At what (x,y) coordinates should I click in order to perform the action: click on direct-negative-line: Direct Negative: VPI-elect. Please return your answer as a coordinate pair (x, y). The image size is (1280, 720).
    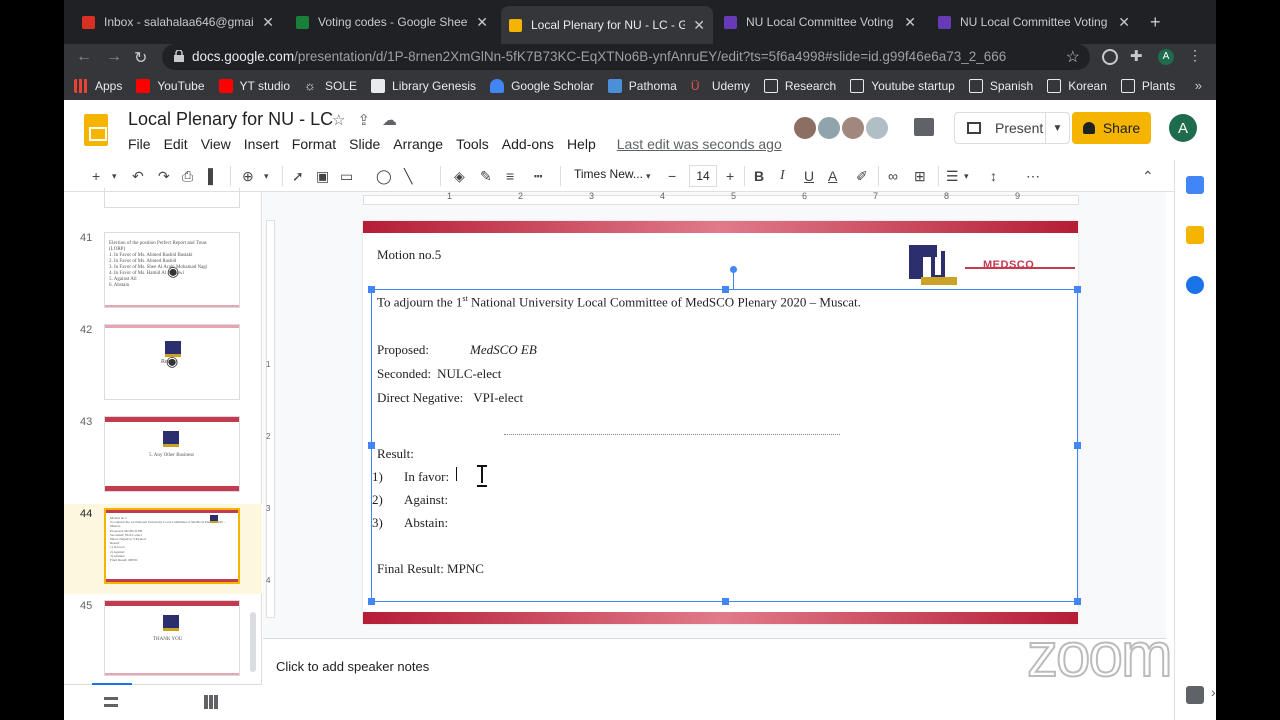
    Looking at the image, I should click on (450, 398).